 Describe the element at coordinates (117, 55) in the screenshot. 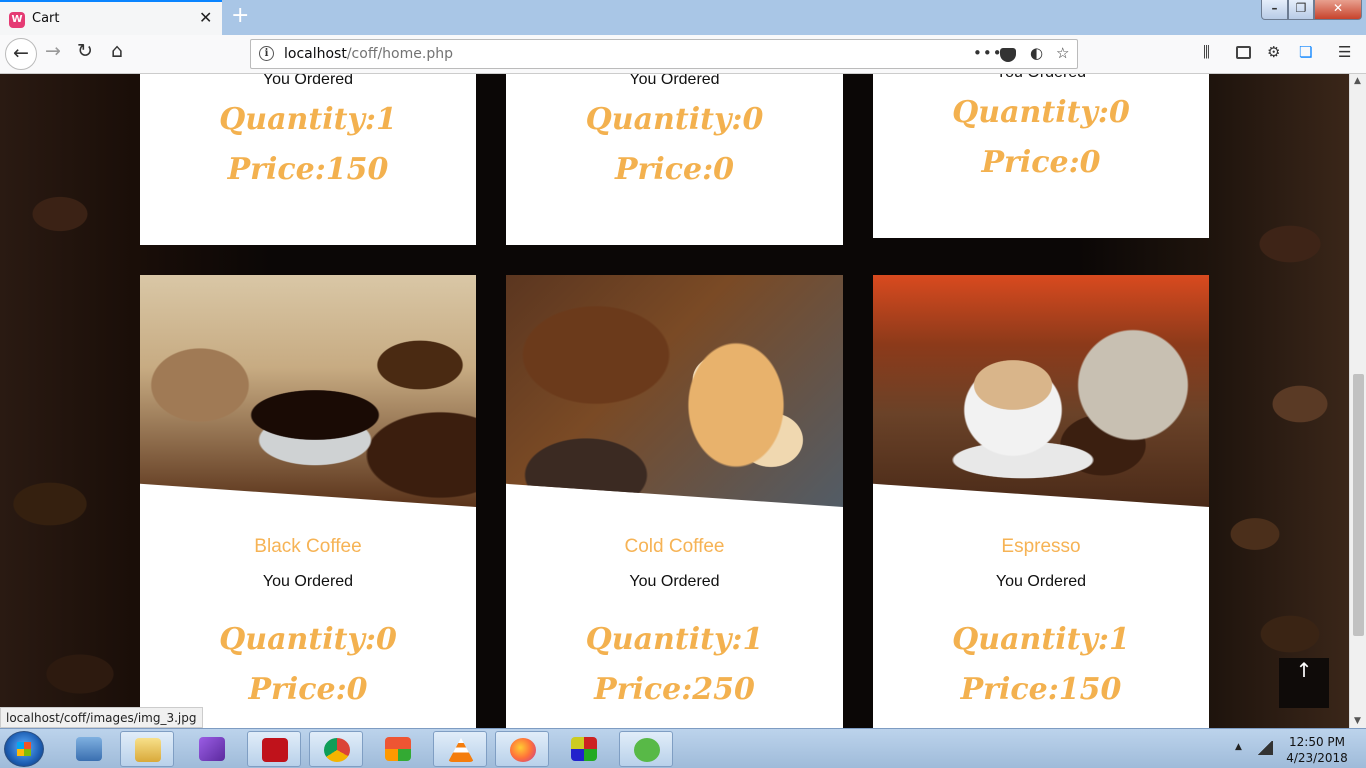

I see `home-button: ⌂` at that location.